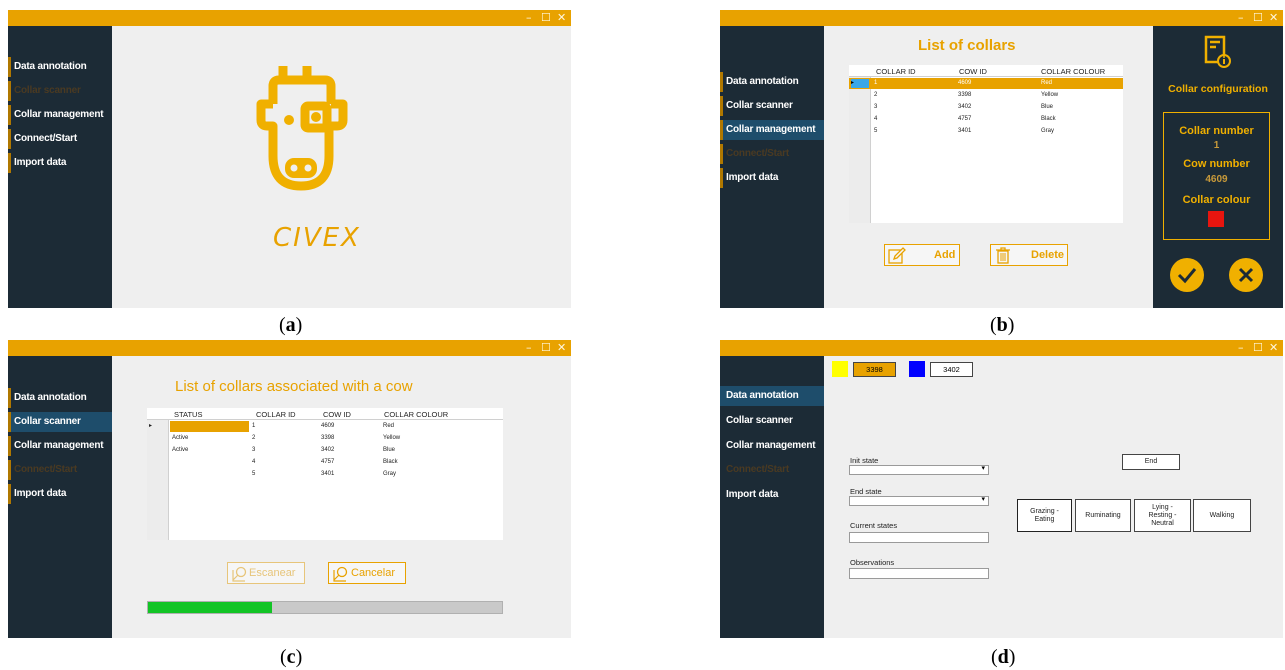 The height and width of the screenshot is (670, 1285). What do you see at coordinates (919, 470) in the screenshot?
I see `init-state-select: ▾` at bounding box center [919, 470].